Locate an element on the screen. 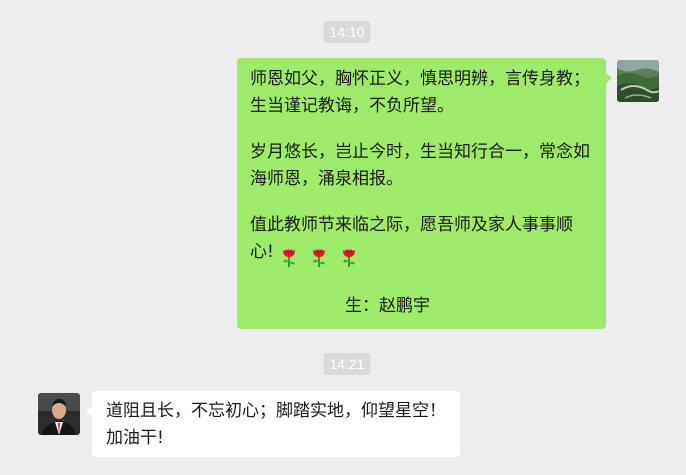  message-paragraph: 道阻且长，不忘初心；脚踏实地，仰望星空！加油干! is located at coordinates (276, 424).